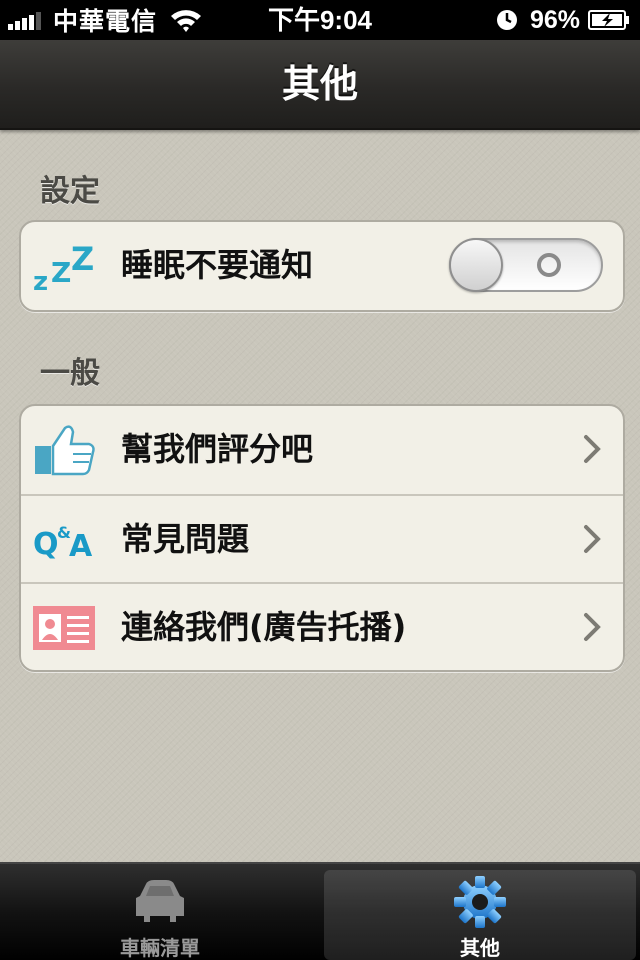  Describe the element at coordinates (608, 20) in the screenshot. I see `battery-charging-icon` at that location.